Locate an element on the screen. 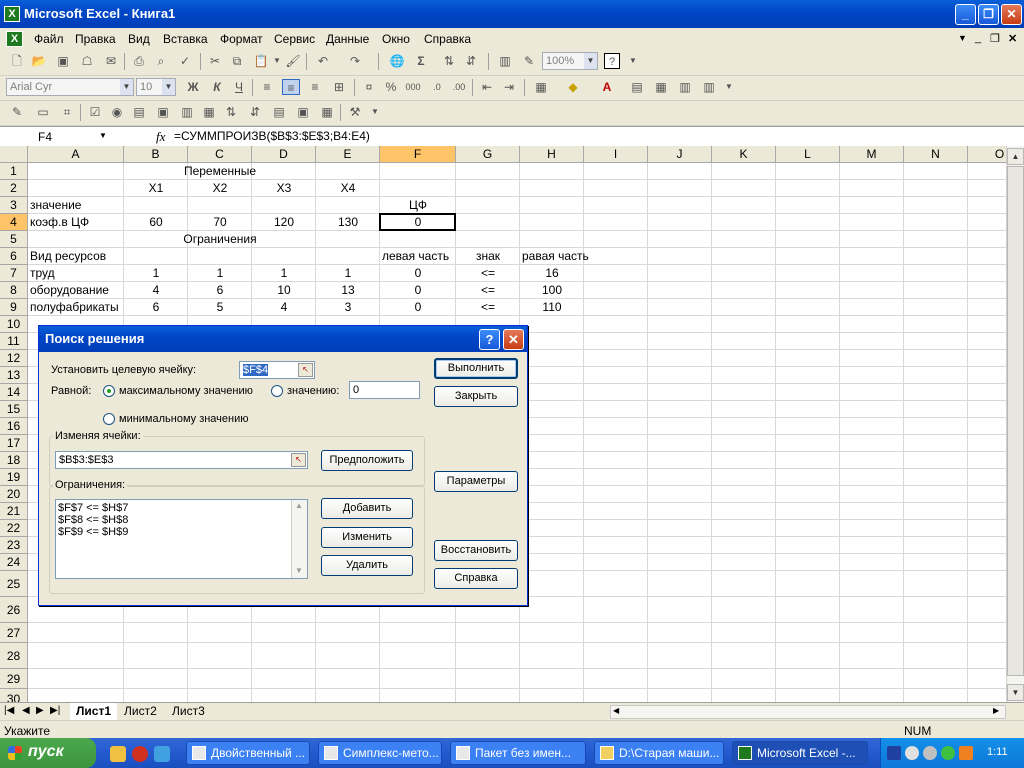 The image size is (1024, 768). cell-c8: 6 is located at coordinates (220, 290).